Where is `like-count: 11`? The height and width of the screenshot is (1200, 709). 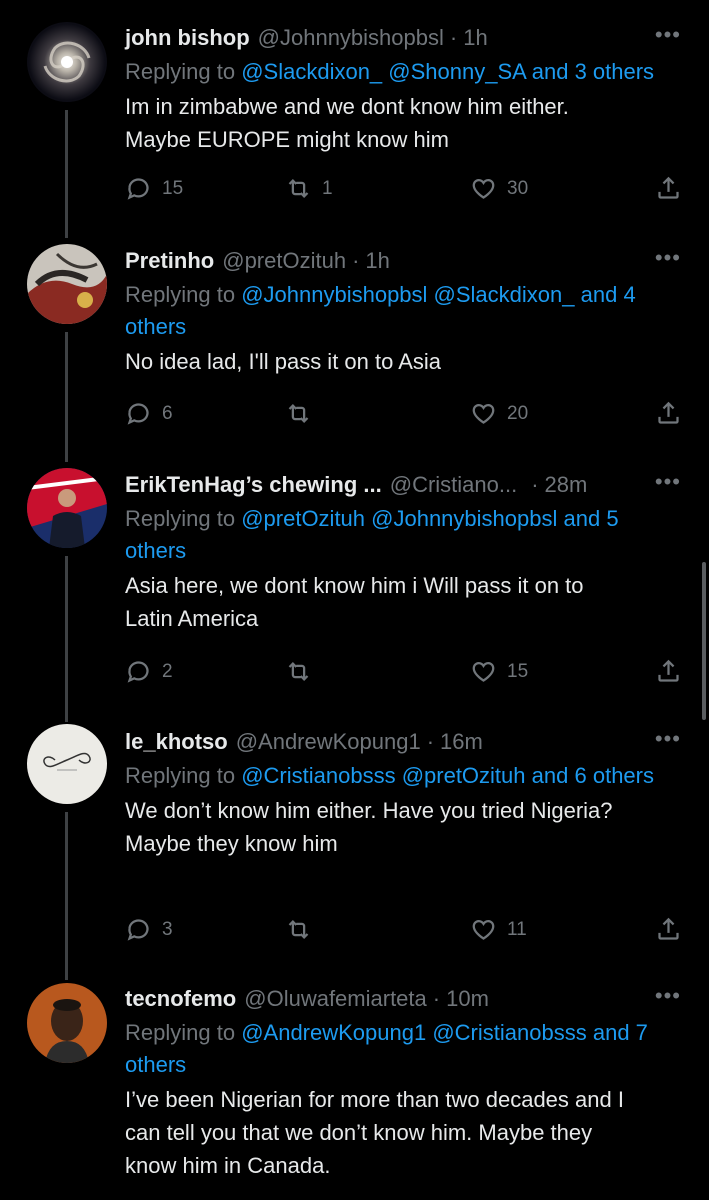 like-count: 11 is located at coordinates (517, 929).